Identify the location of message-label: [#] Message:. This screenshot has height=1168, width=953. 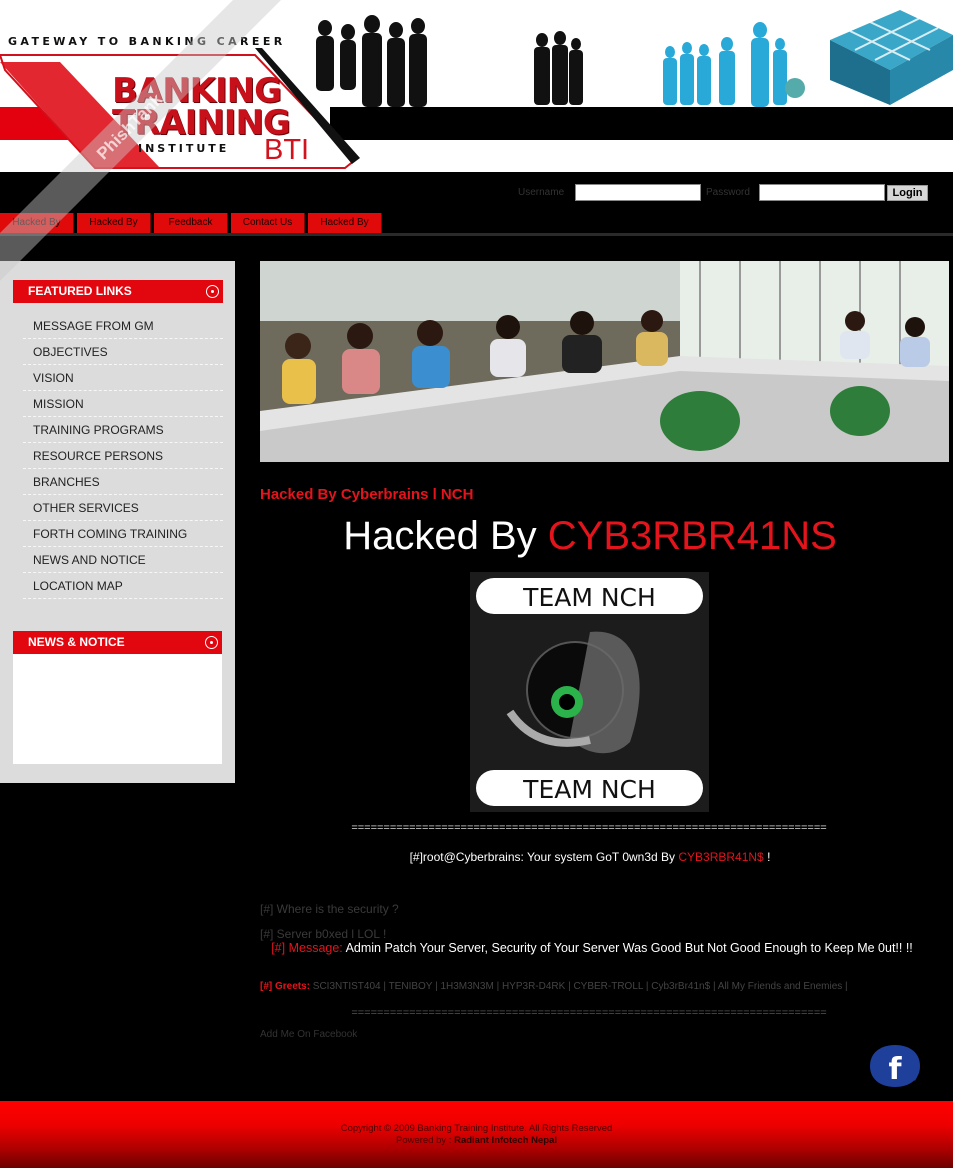
(307, 948).